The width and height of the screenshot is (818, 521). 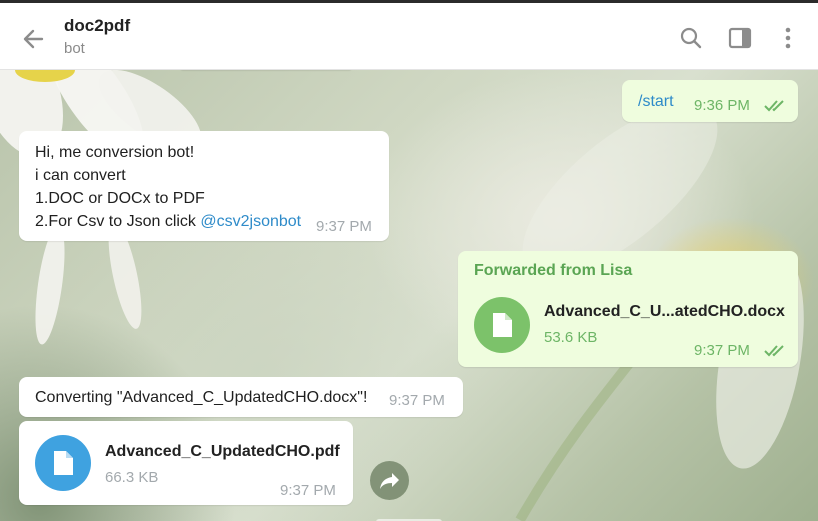 I want to click on text-line-prefix: 2.For Csv to Json click, so click(x=118, y=221).